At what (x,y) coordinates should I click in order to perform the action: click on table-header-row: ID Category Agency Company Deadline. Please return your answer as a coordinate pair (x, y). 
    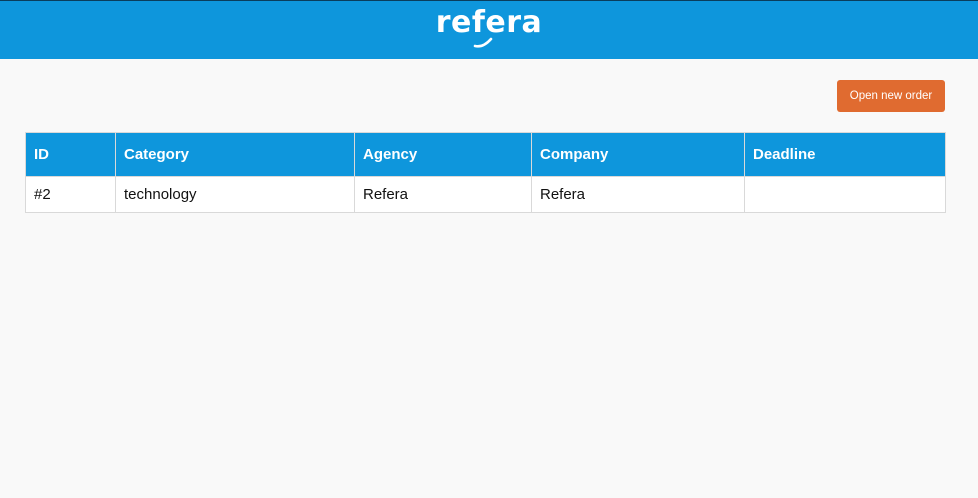
    Looking at the image, I should click on (485, 154).